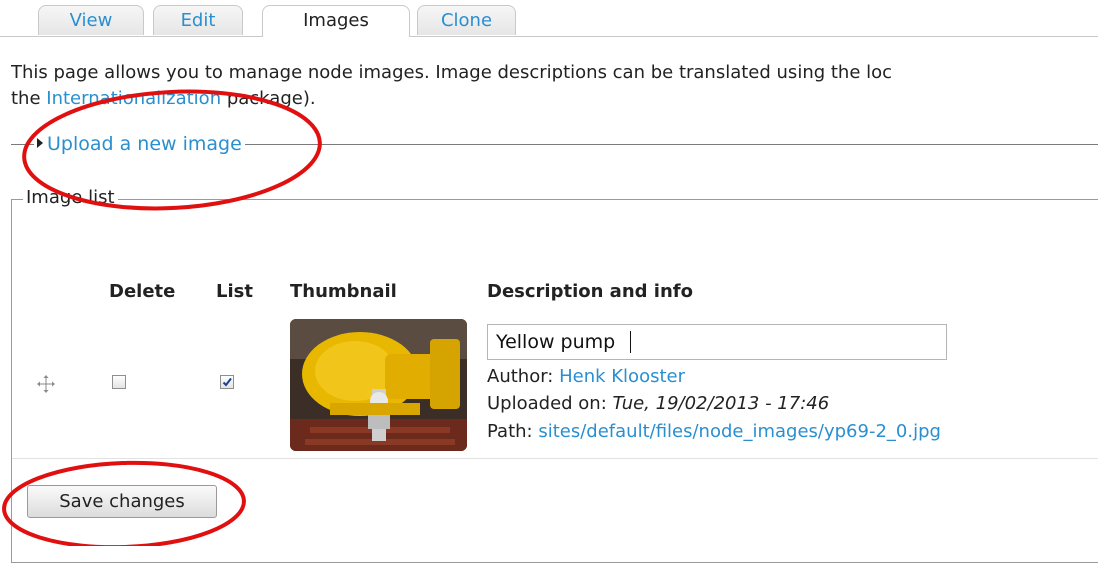  I want to click on tab-bar: View Edit Images Clone, so click(549, 18).